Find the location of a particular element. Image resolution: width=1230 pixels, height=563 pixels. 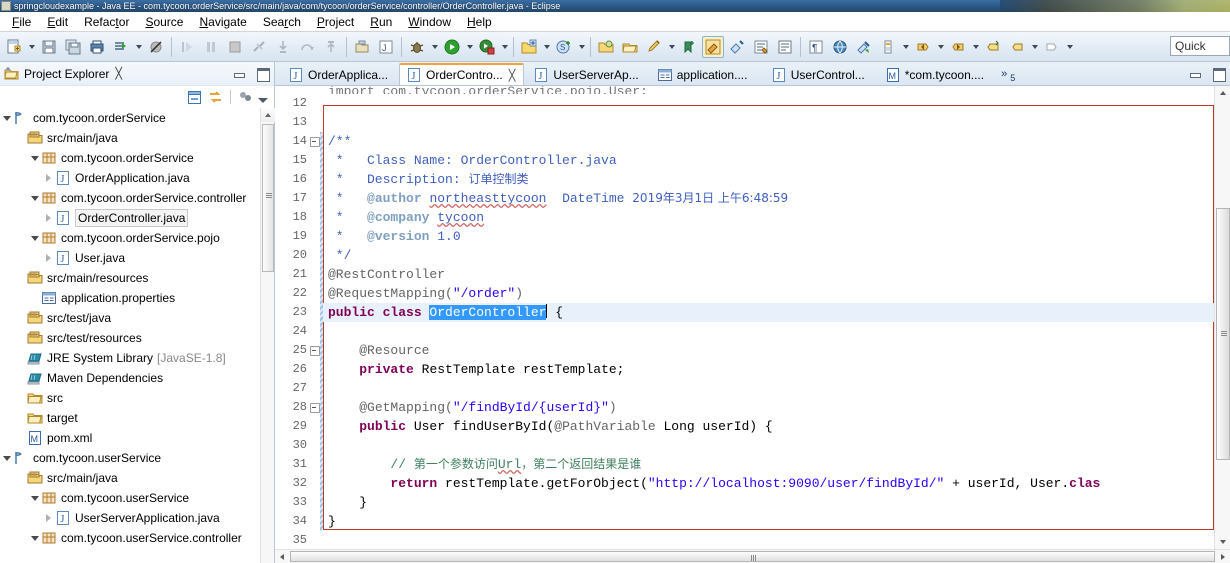

editor-scroll-left-button is located at coordinates (282, 556).